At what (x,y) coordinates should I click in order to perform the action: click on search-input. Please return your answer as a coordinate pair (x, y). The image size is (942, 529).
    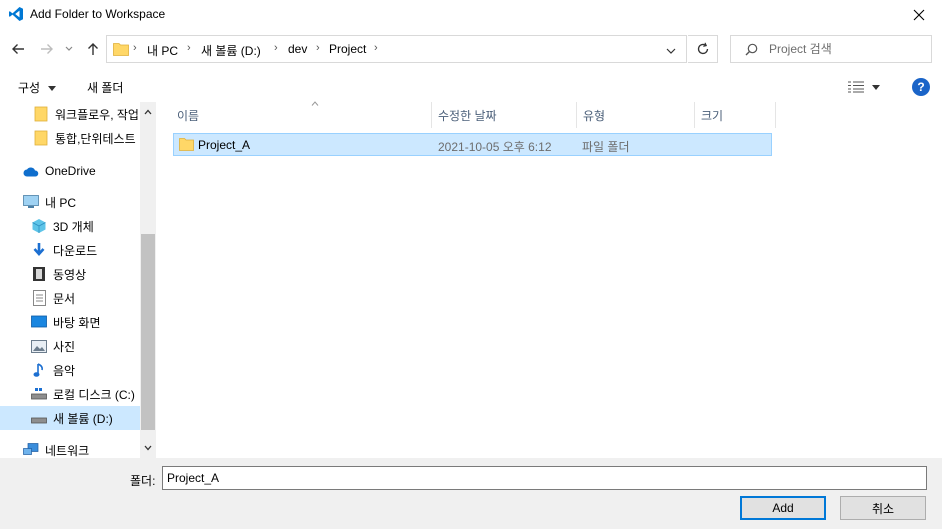
    Looking at the image, I should click on (846, 49).